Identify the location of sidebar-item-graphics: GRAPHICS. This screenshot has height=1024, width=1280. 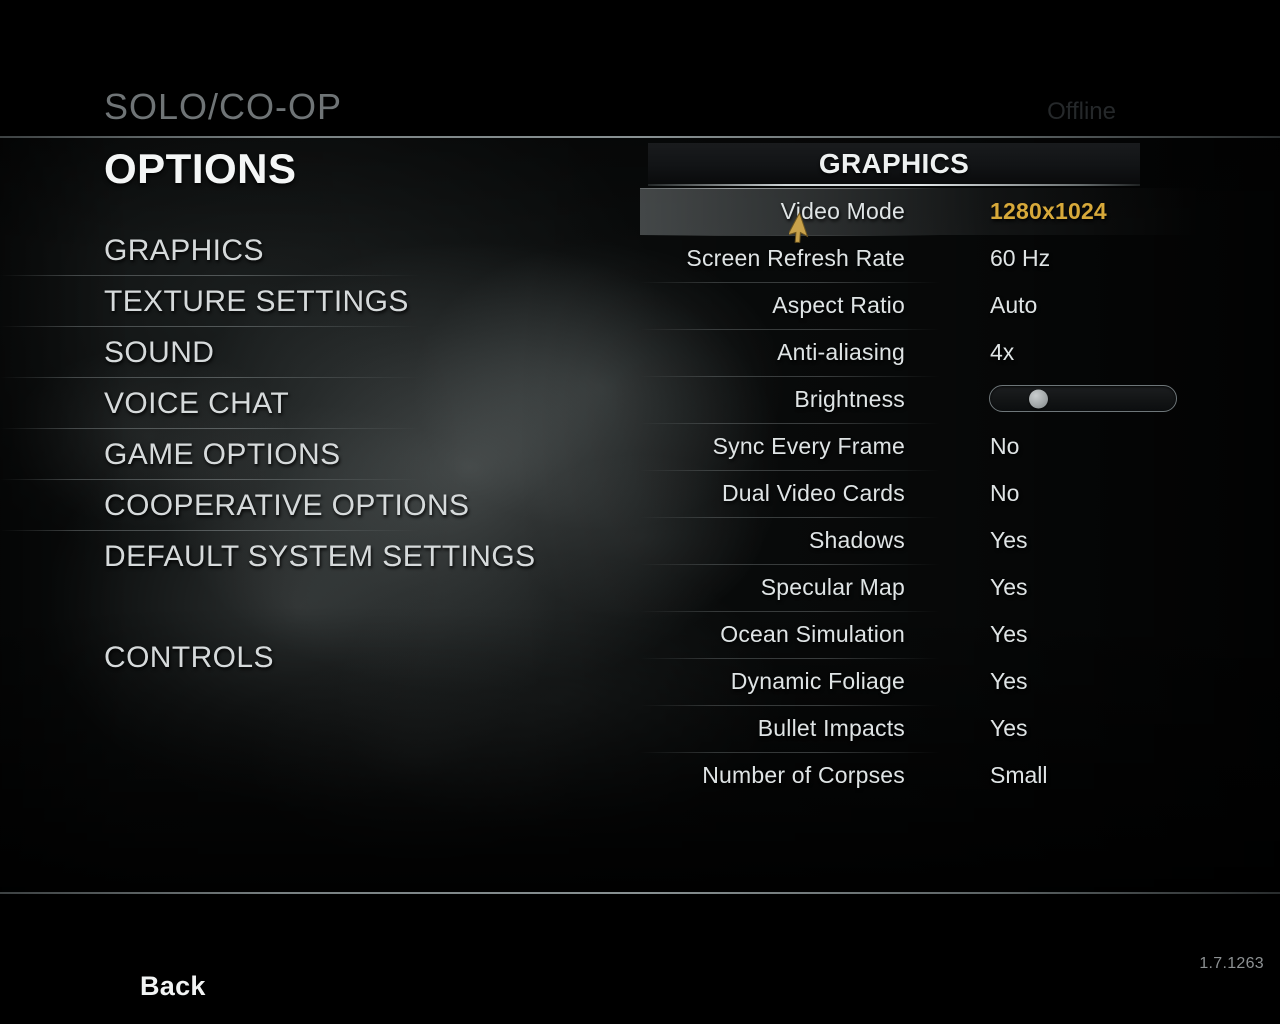
(310, 250).